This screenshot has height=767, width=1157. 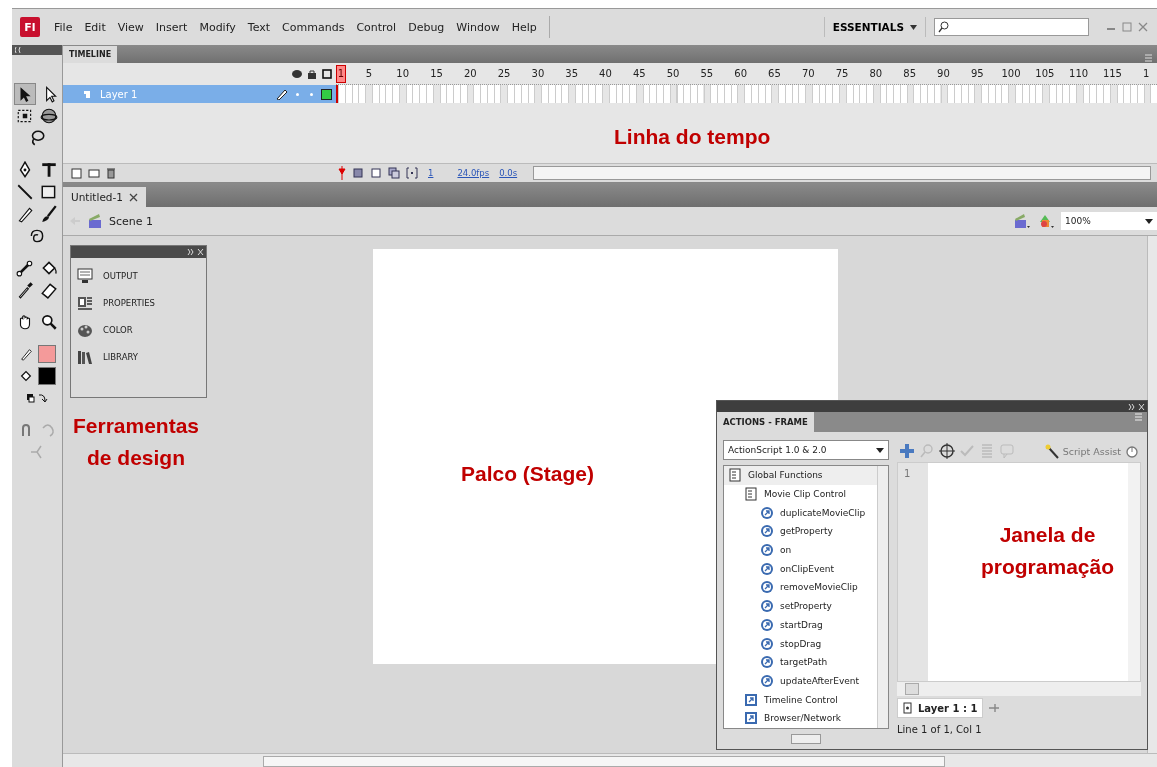 What do you see at coordinates (94, 173) in the screenshot?
I see `new-folder-icon` at bounding box center [94, 173].